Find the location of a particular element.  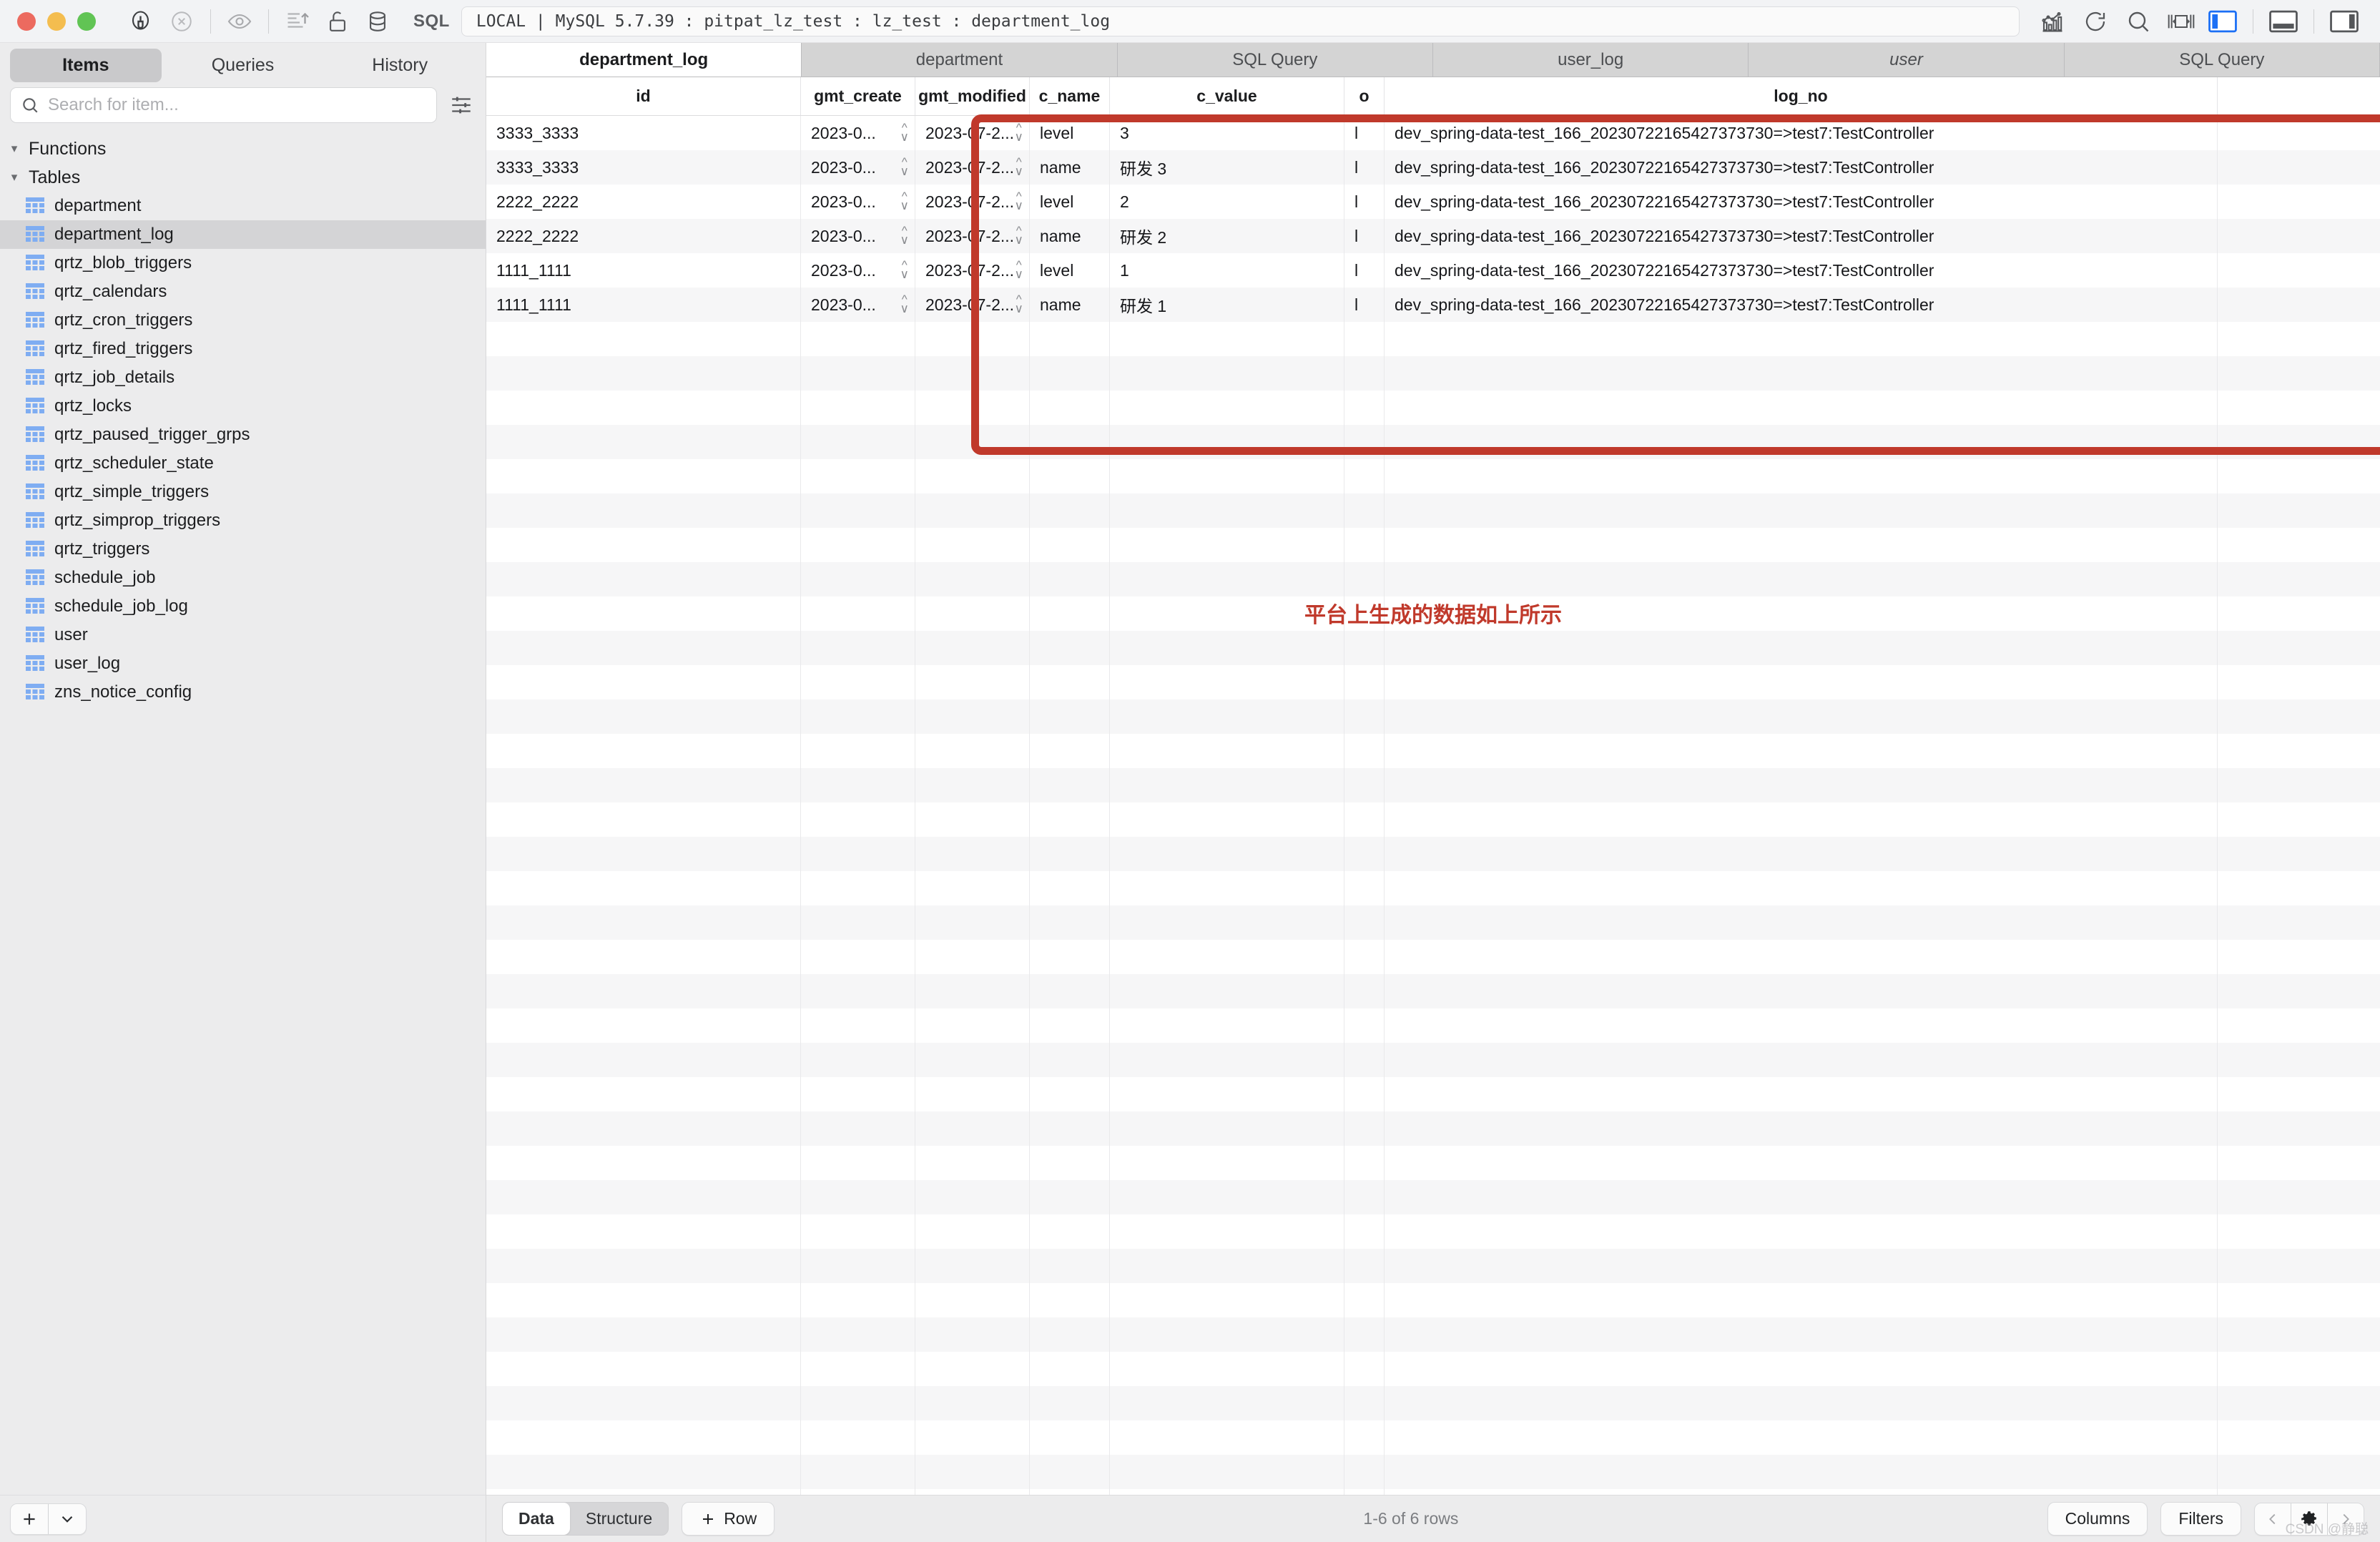

column-header-c_value: c_value is located at coordinates (1227, 96).